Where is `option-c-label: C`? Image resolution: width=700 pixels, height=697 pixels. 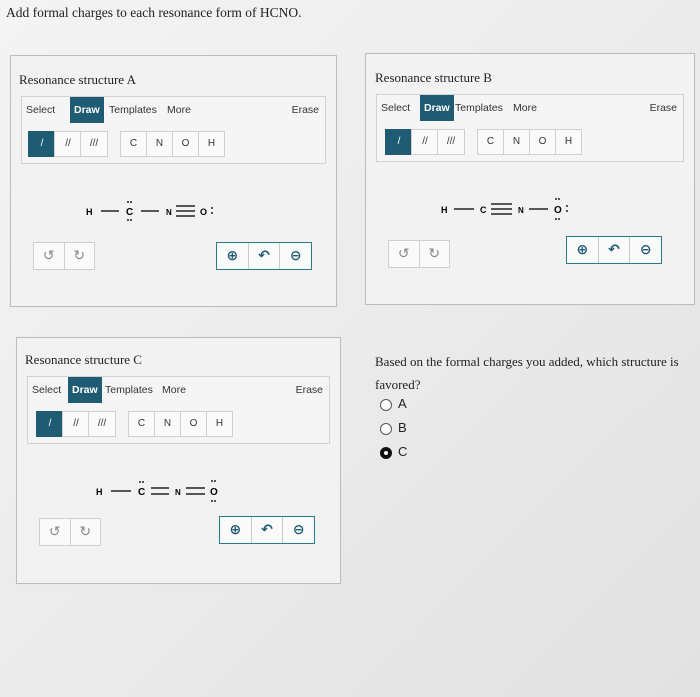
option-c-label: C is located at coordinates (403, 451).